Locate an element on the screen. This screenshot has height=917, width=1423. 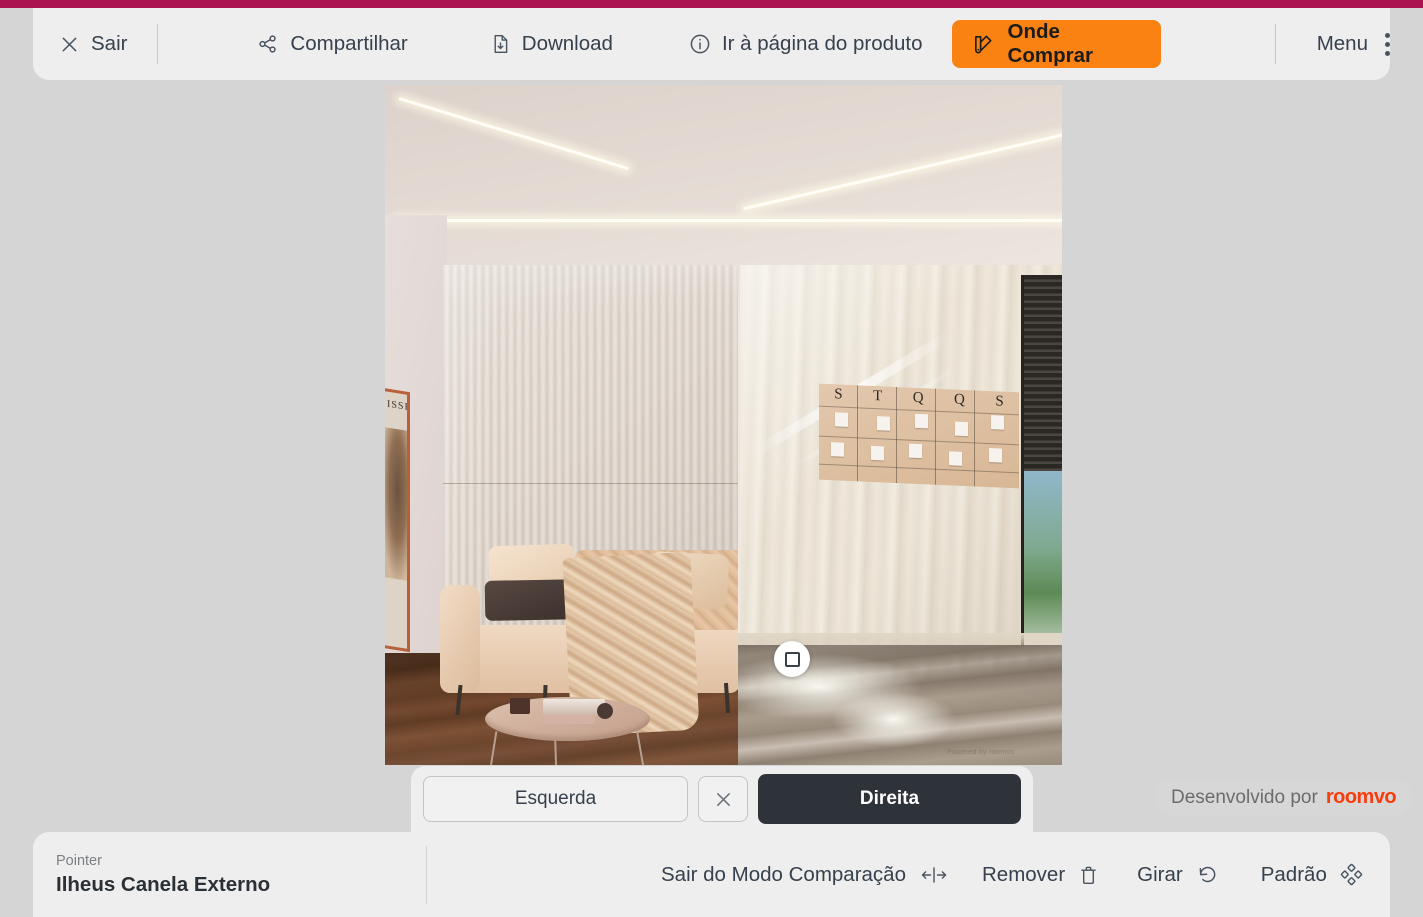
cove-light-front-right is located at coordinates (900, 220).